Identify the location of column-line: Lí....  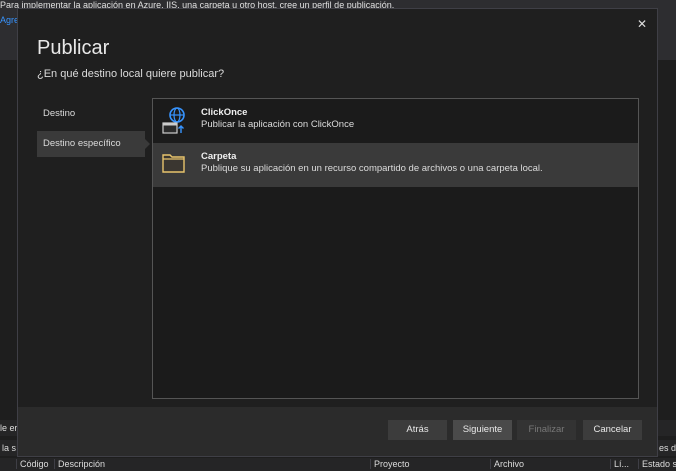
(619, 464).